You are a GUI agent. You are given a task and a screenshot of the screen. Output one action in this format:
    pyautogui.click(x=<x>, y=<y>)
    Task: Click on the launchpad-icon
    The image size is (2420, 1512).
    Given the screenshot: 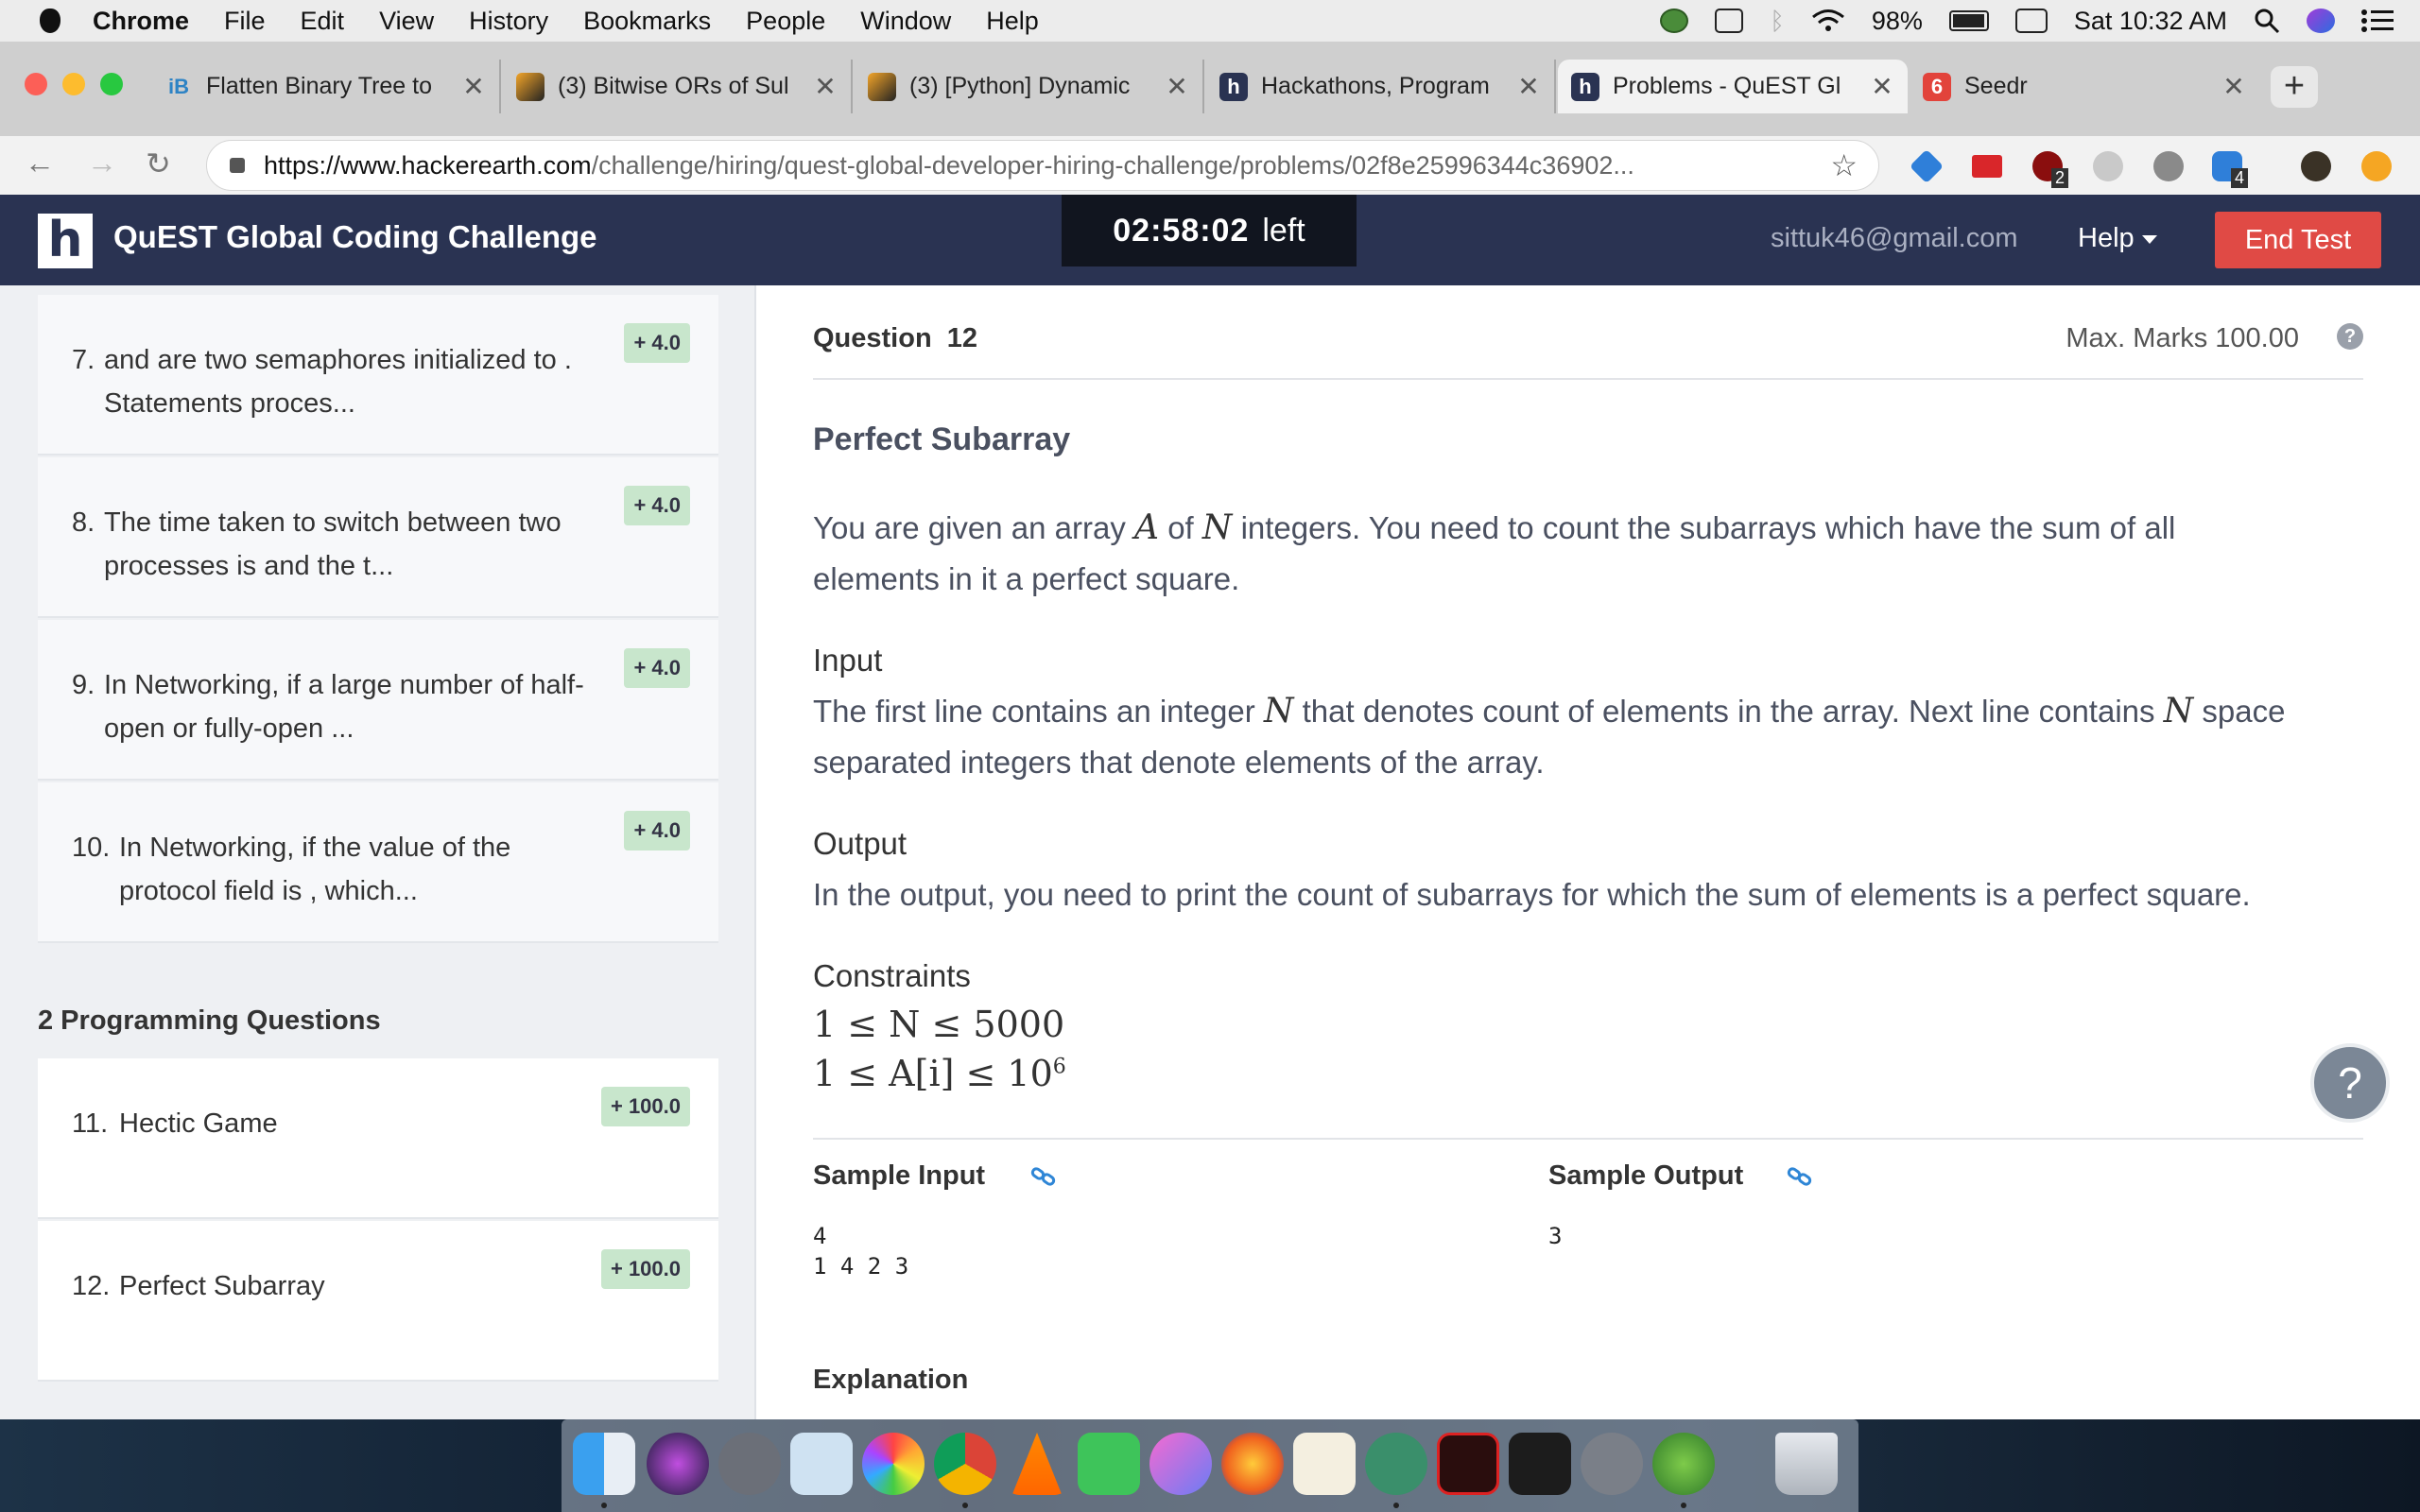 What is the action you would take?
    pyautogui.click(x=749, y=1464)
    